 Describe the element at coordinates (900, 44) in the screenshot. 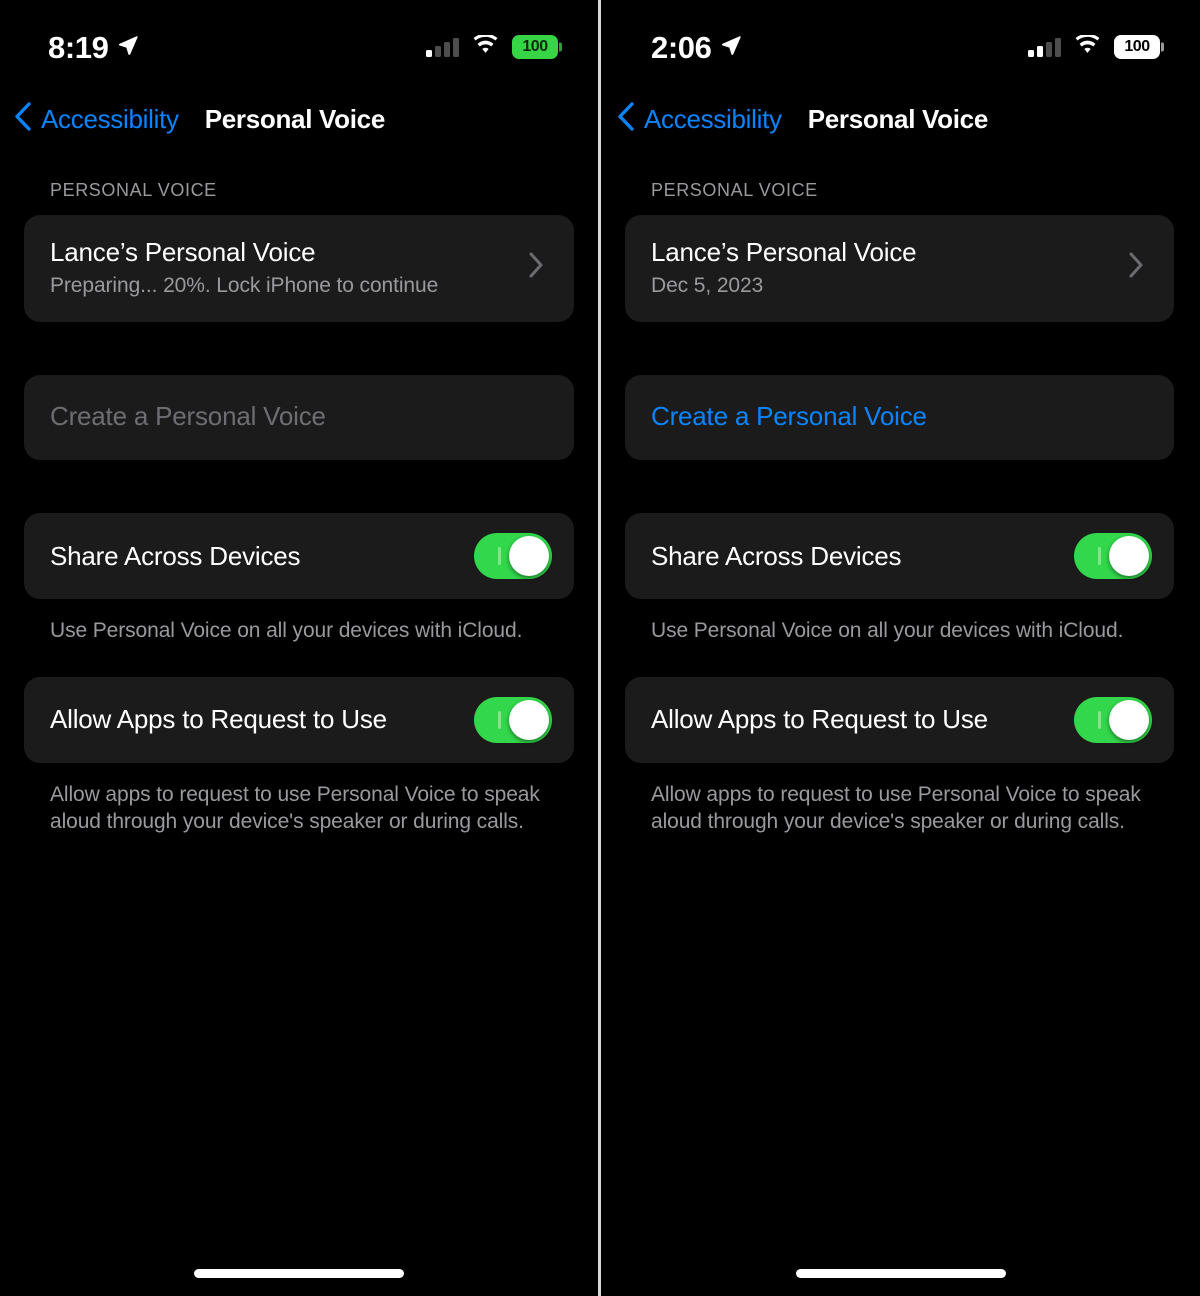

I see `status-bar: 2:06 100` at that location.